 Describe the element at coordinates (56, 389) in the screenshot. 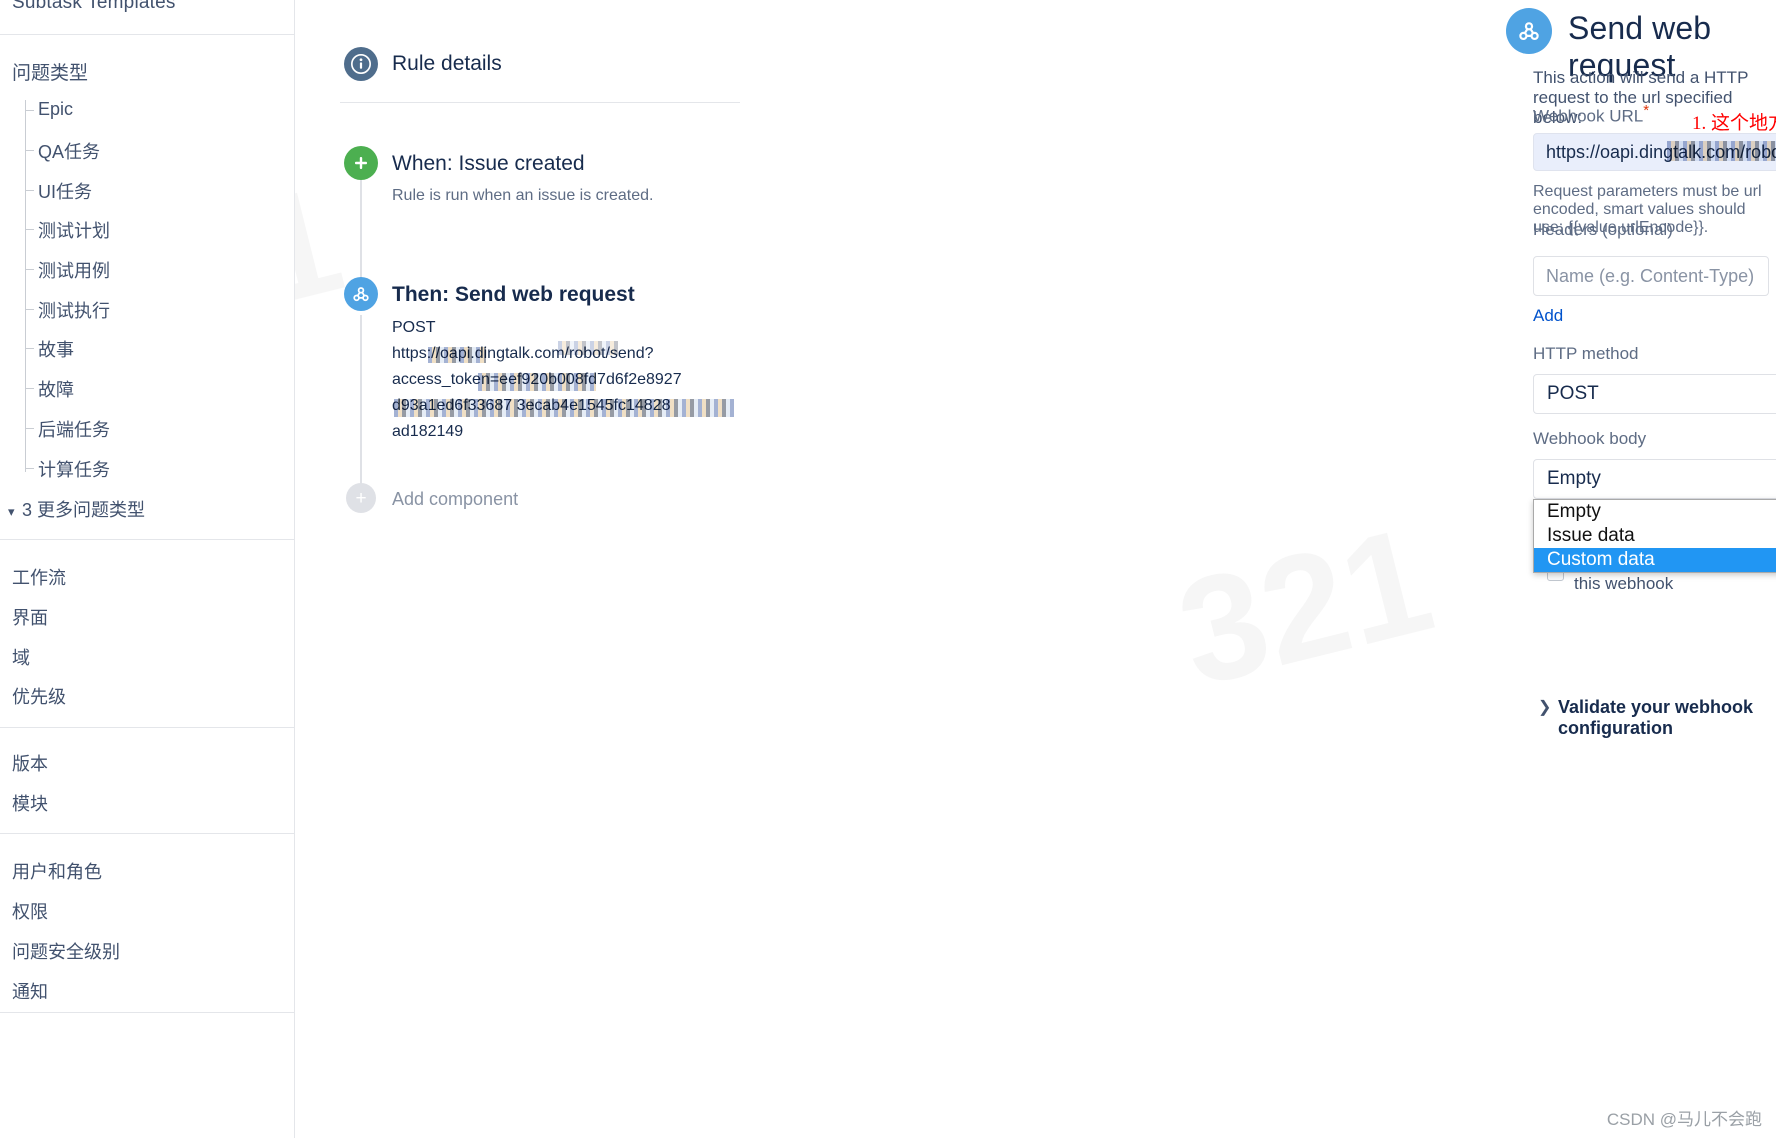

I see `sidebar-item-fault: 故障` at that location.